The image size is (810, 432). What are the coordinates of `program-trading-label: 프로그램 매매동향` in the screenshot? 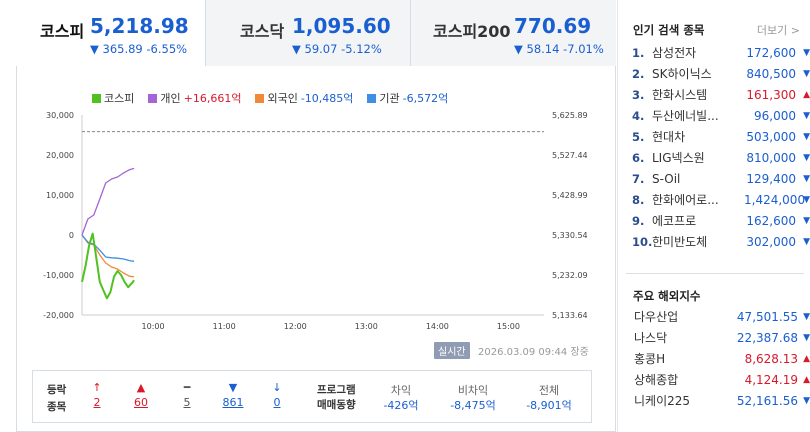 It's located at (336, 398).